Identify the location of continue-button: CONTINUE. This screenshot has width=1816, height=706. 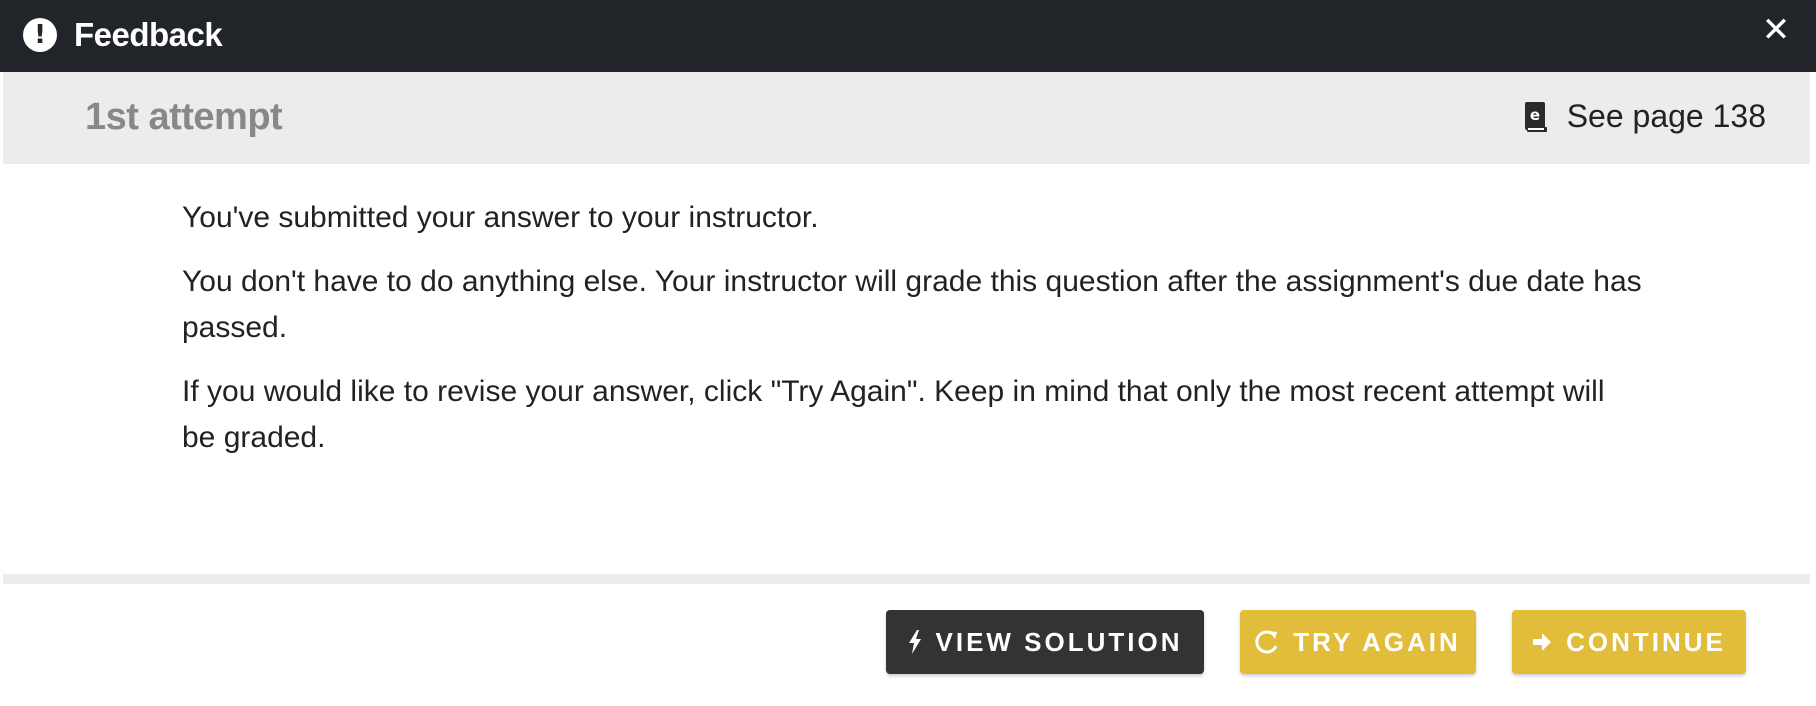
(1629, 642).